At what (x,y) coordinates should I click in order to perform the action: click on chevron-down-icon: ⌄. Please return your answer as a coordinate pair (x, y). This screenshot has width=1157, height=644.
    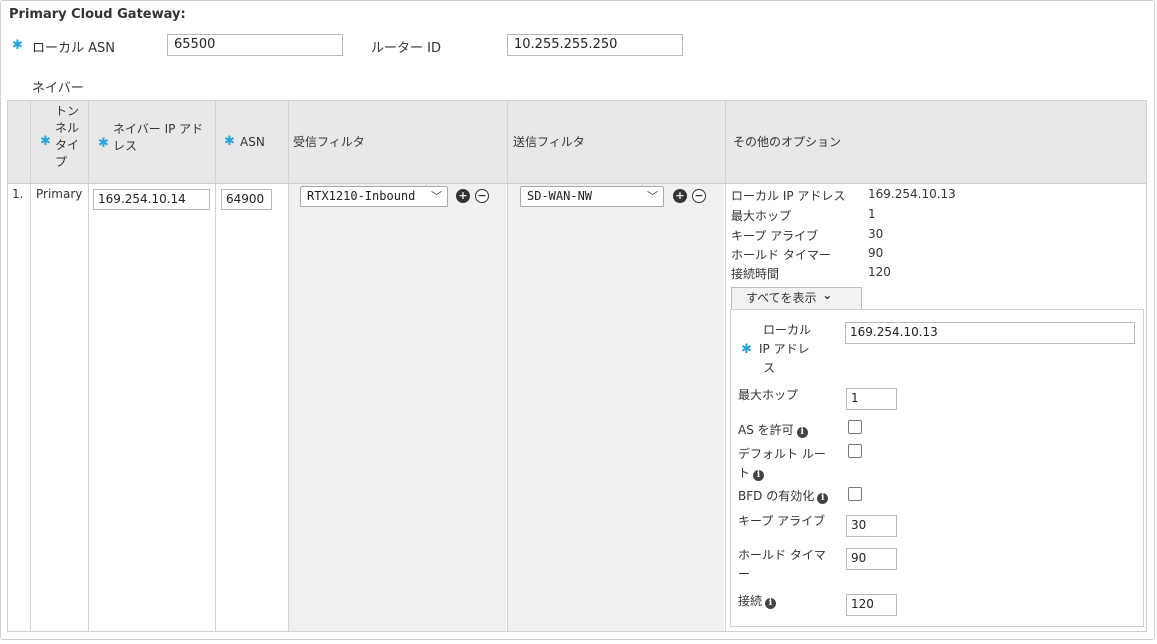
    Looking at the image, I should click on (827, 295).